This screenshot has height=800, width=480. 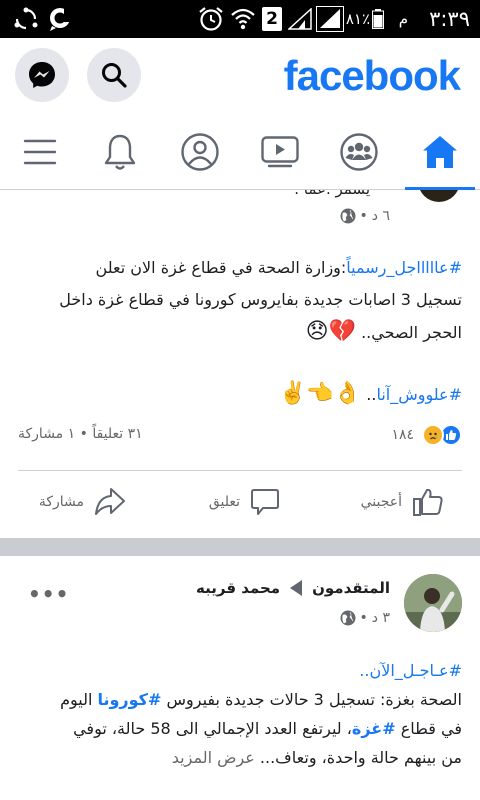 I want to click on tab-home, so click(x=440, y=152).